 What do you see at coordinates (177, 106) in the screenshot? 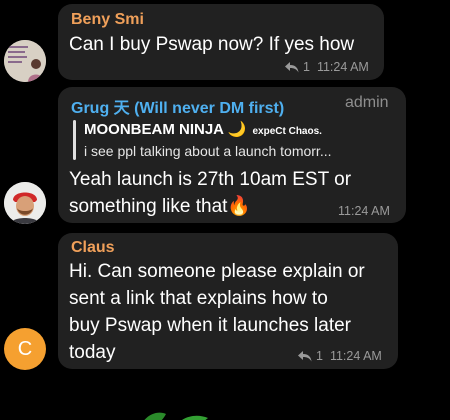
I see `sender-name: Grug 天 (Will never DM first)` at bounding box center [177, 106].